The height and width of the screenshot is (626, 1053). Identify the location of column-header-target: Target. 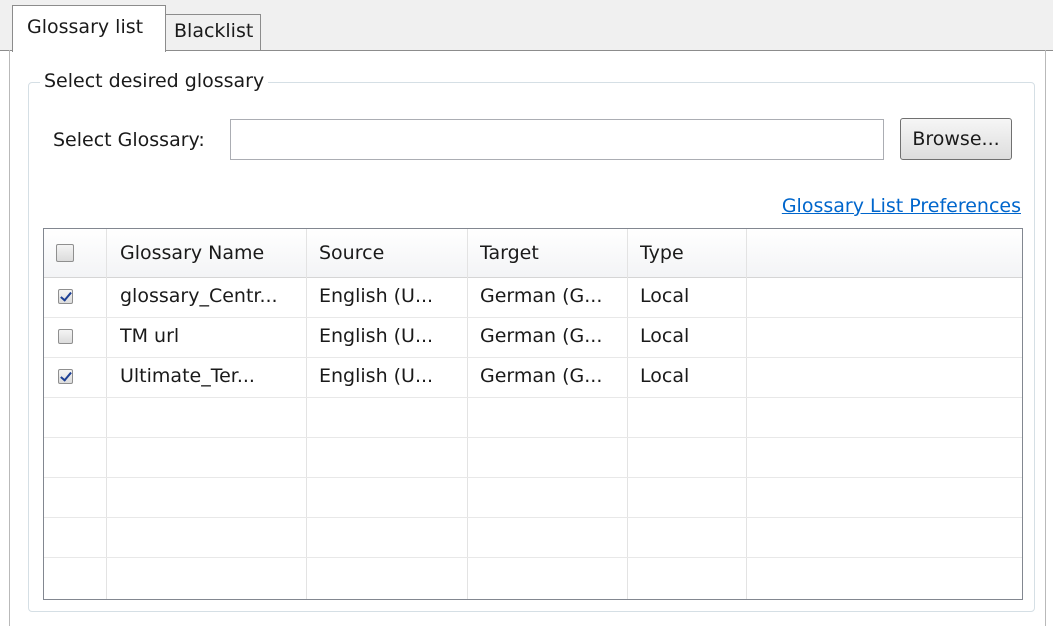
(509, 253).